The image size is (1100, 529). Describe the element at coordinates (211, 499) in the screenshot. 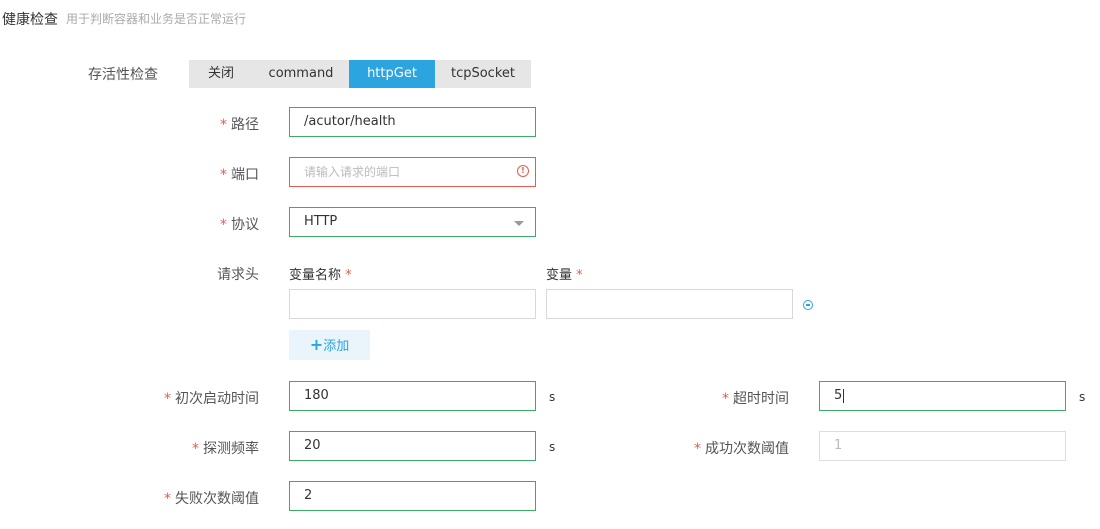

I see `failure-threshold-label: * 失败次数阈值` at that location.